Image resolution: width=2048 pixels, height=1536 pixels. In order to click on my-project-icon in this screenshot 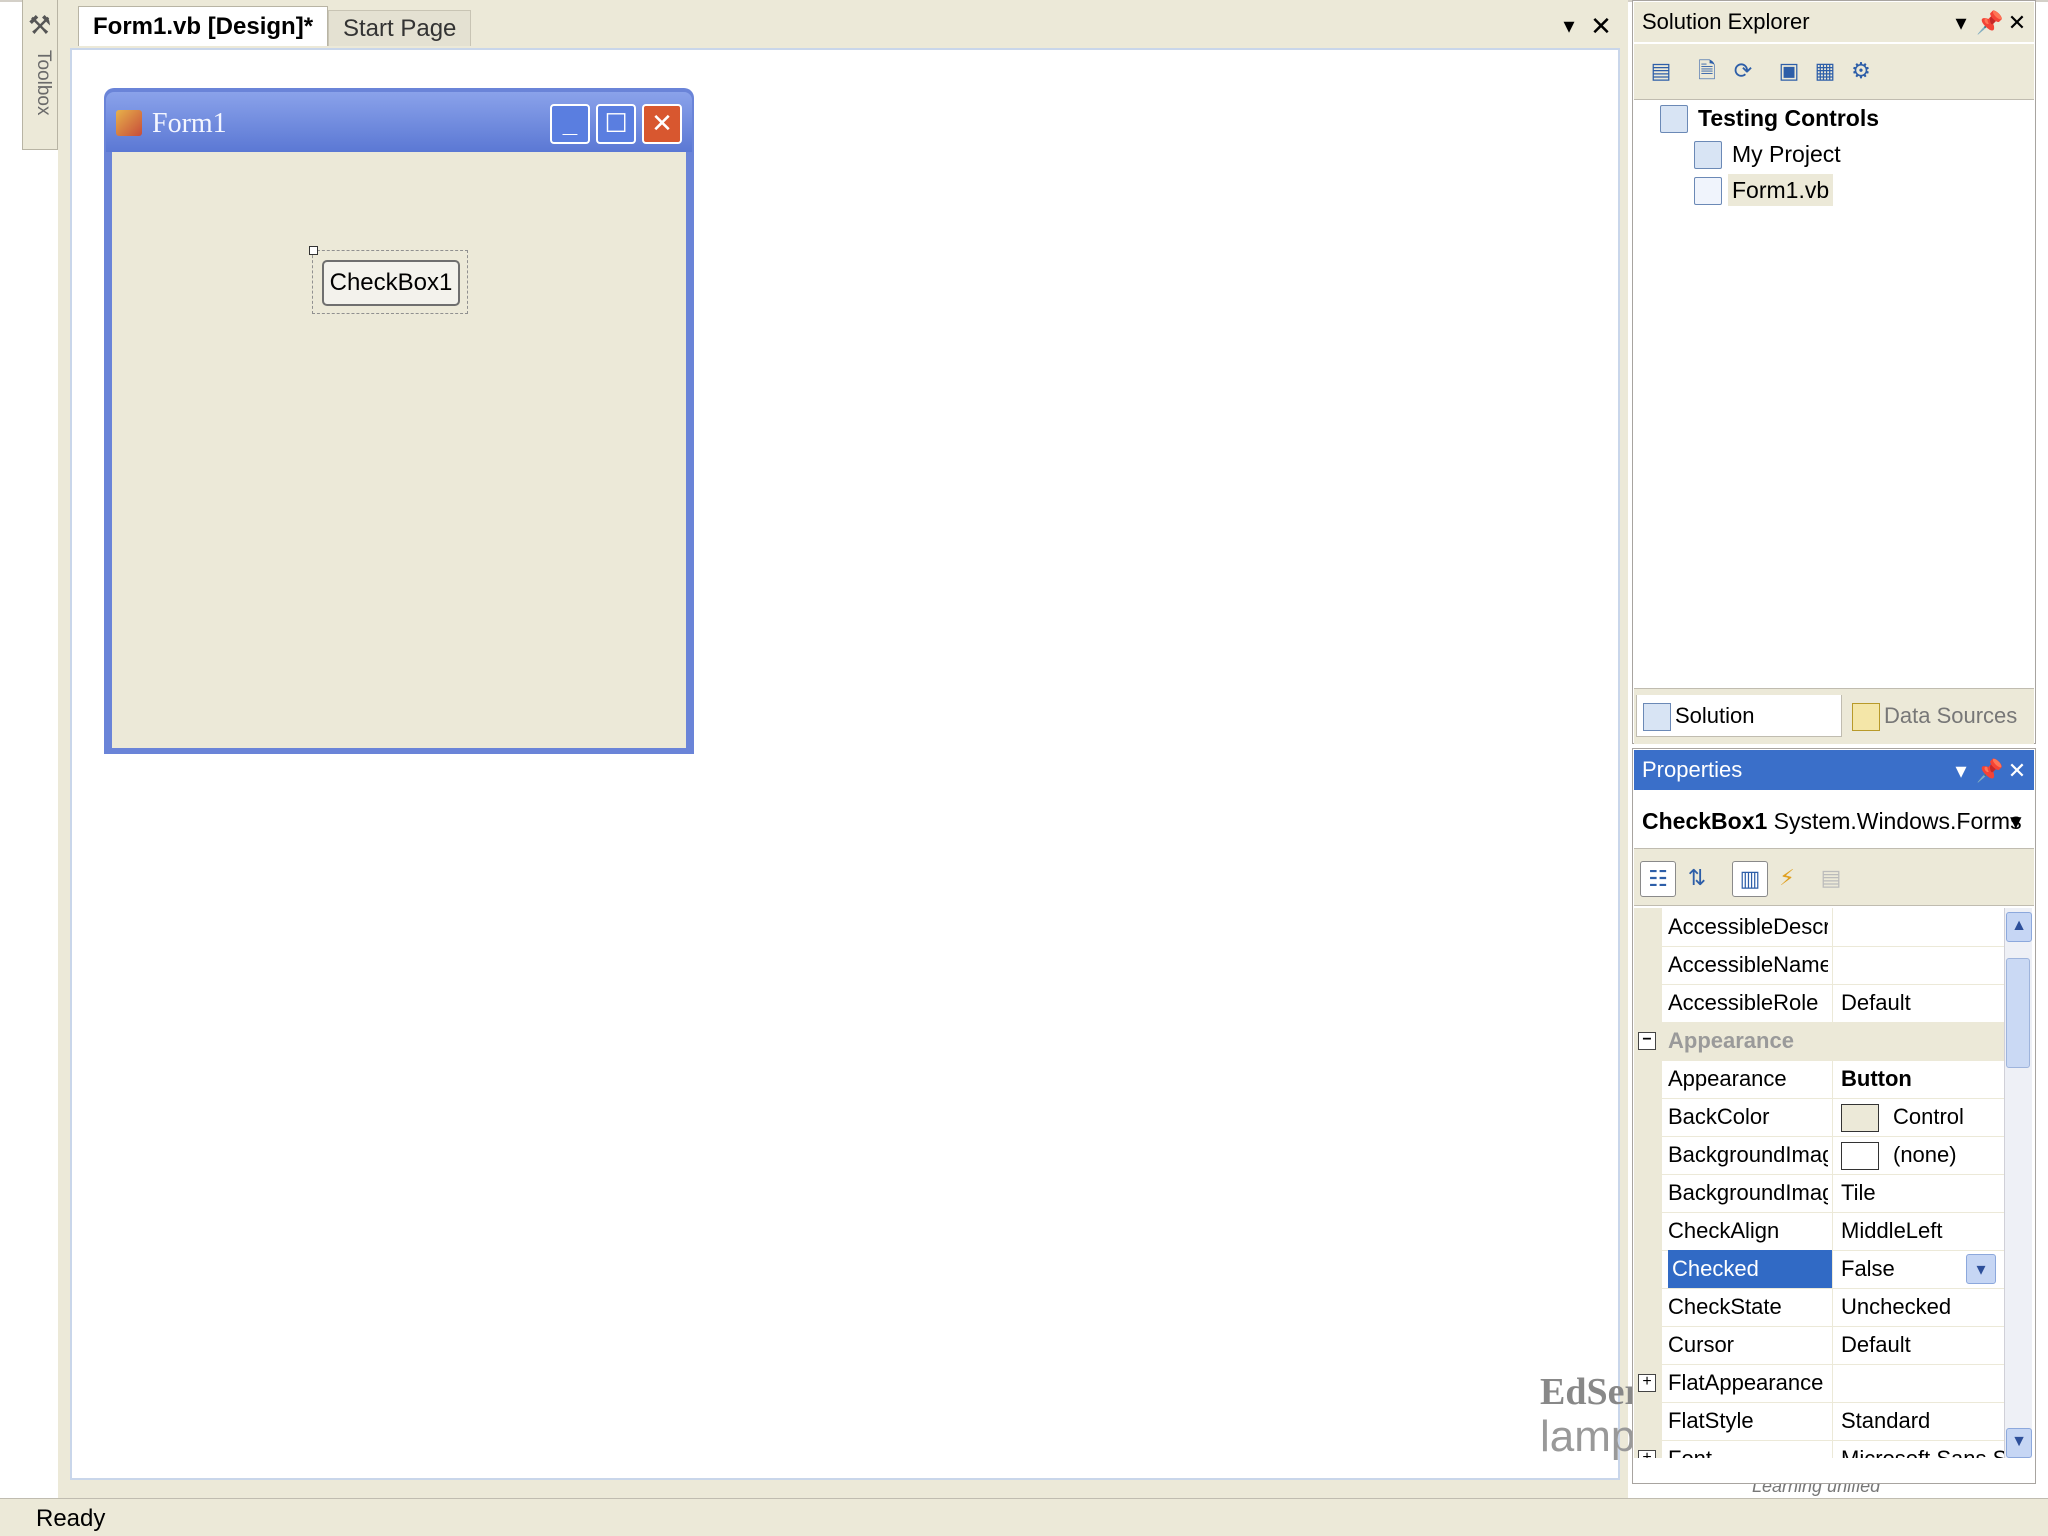, I will do `click(1708, 155)`.